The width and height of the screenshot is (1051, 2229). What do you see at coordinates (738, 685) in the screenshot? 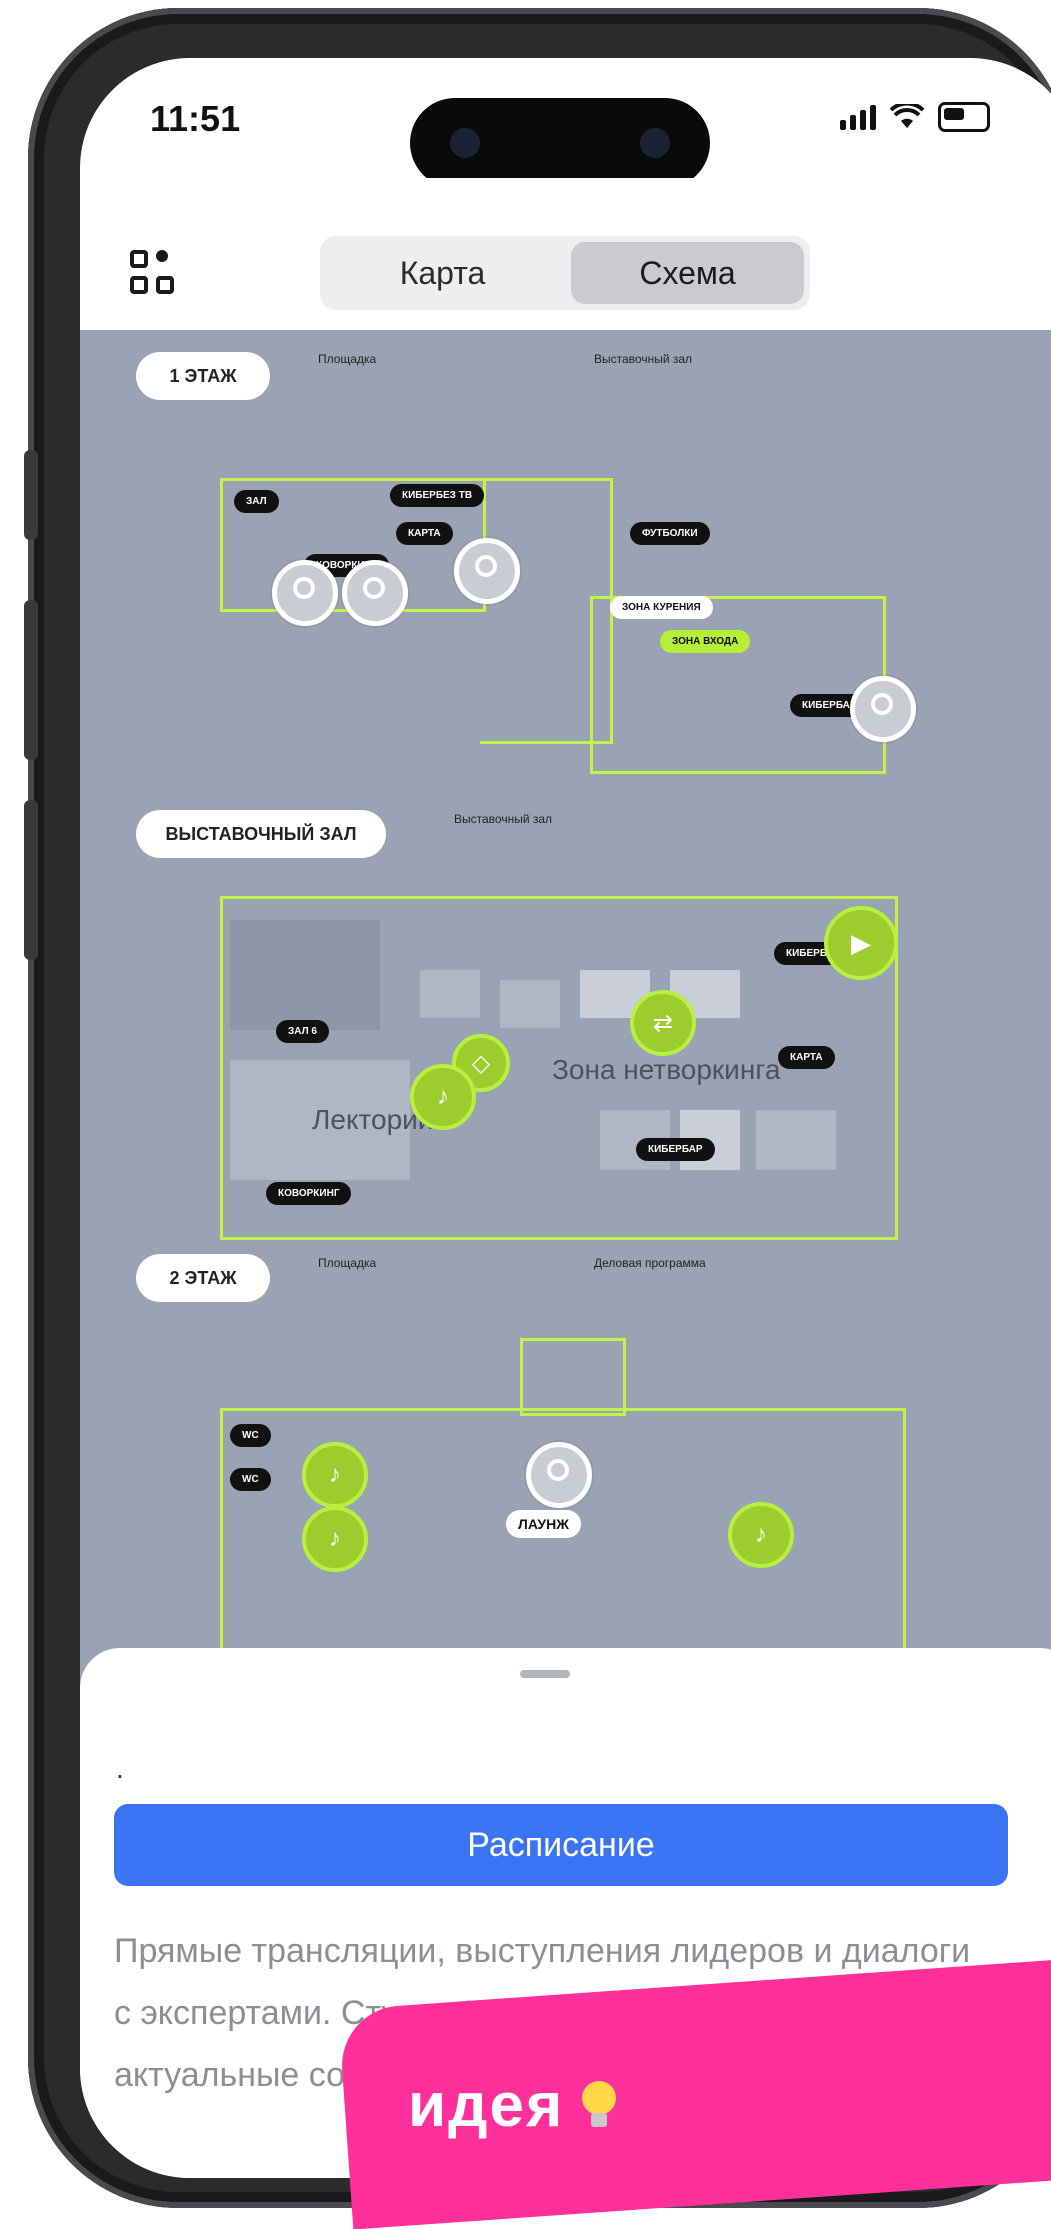
I see `floor1-room-right` at bounding box center [738, 685].